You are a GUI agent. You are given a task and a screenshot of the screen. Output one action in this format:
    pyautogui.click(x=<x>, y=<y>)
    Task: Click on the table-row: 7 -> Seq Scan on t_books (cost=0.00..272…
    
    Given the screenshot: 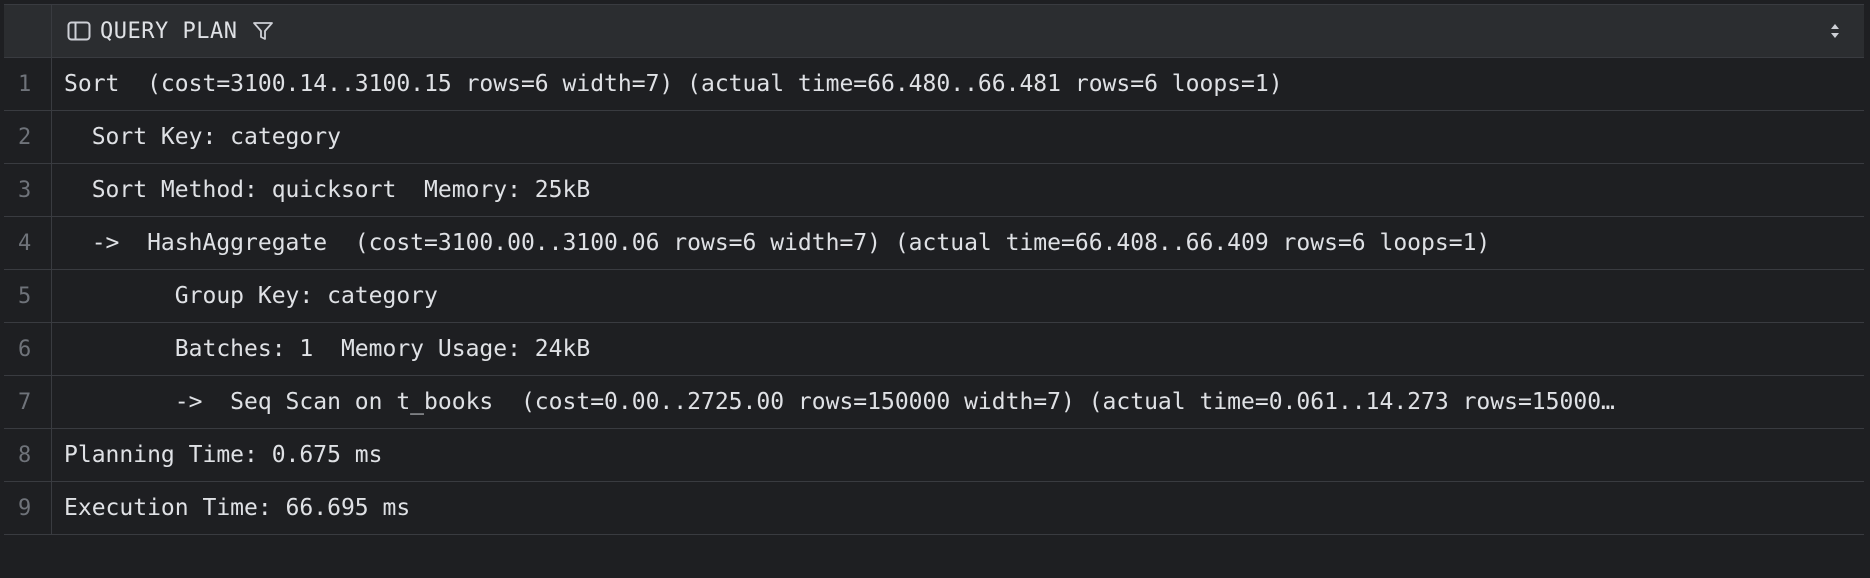 What is the action you would take?
    pyautogui.click(x=934, y=402)
    